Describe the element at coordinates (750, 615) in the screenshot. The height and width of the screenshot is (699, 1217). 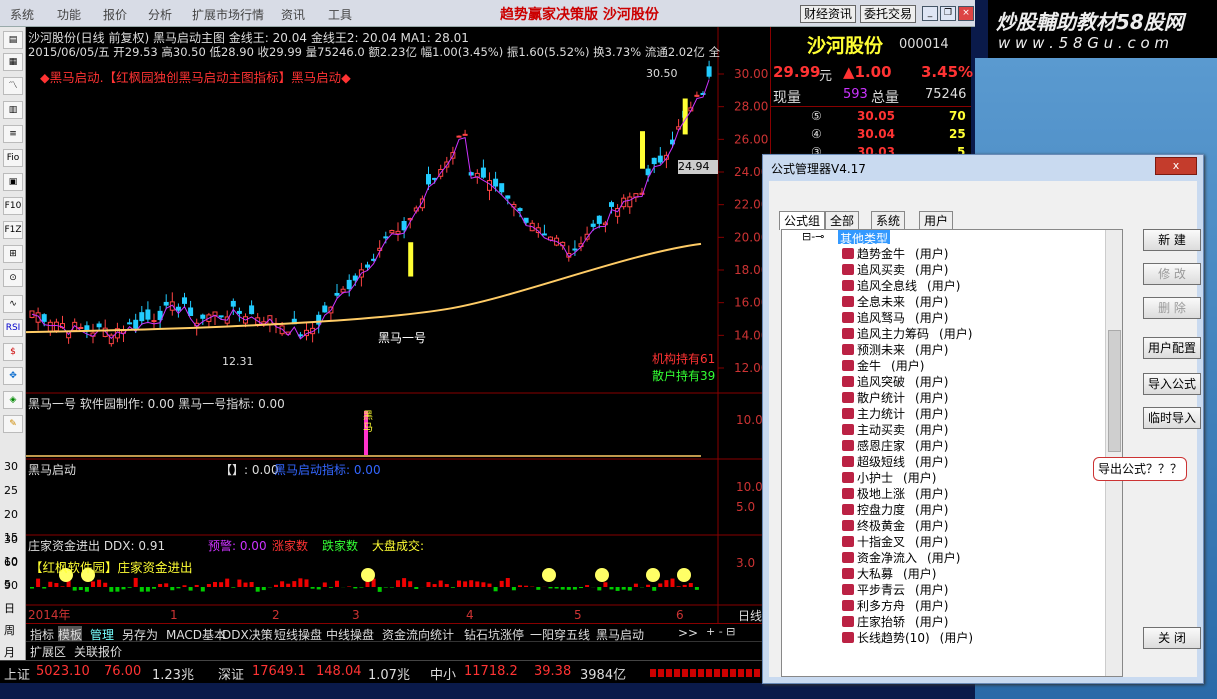
I see `period-label: 日线` at that location.